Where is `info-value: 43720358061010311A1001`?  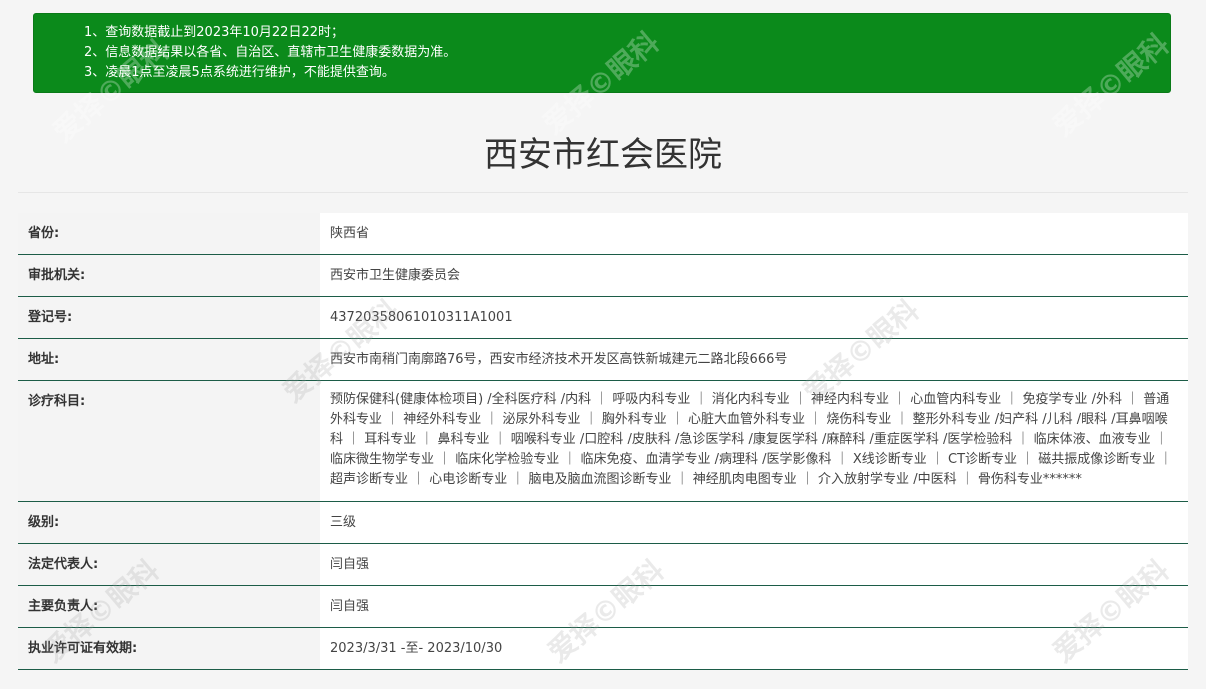
info-value: 43720358061010311A1001 is located at coordinates (754, 317).